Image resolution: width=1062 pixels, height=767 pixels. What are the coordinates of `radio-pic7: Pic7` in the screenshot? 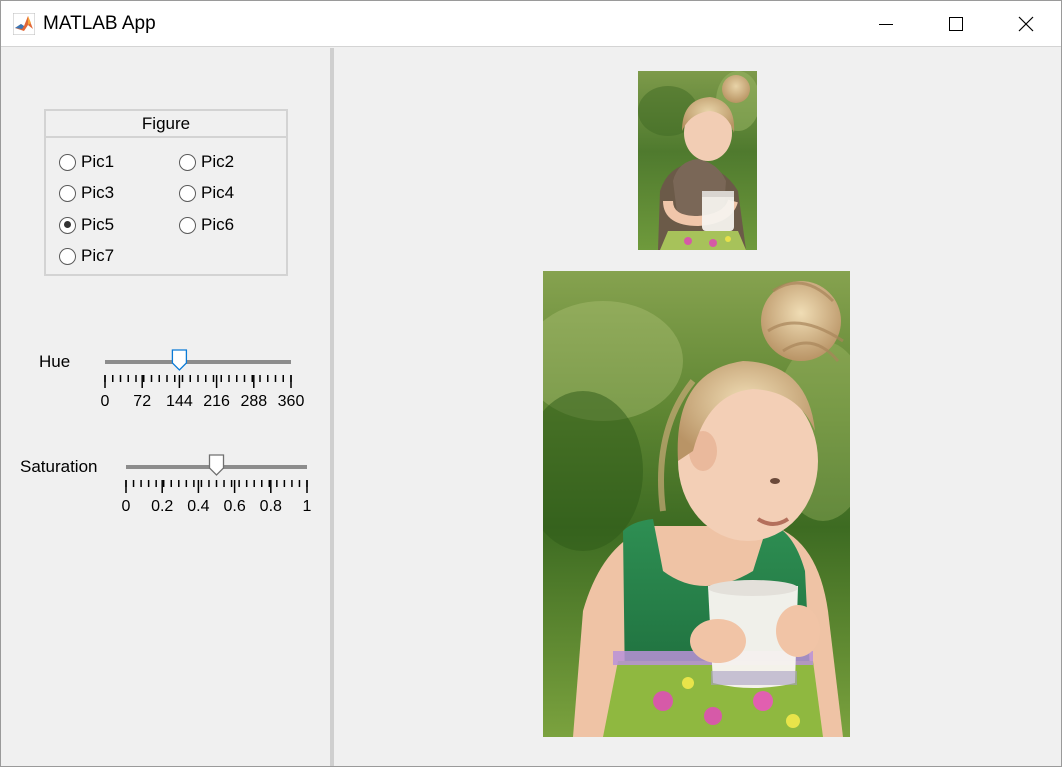 It's located at (86, 256).